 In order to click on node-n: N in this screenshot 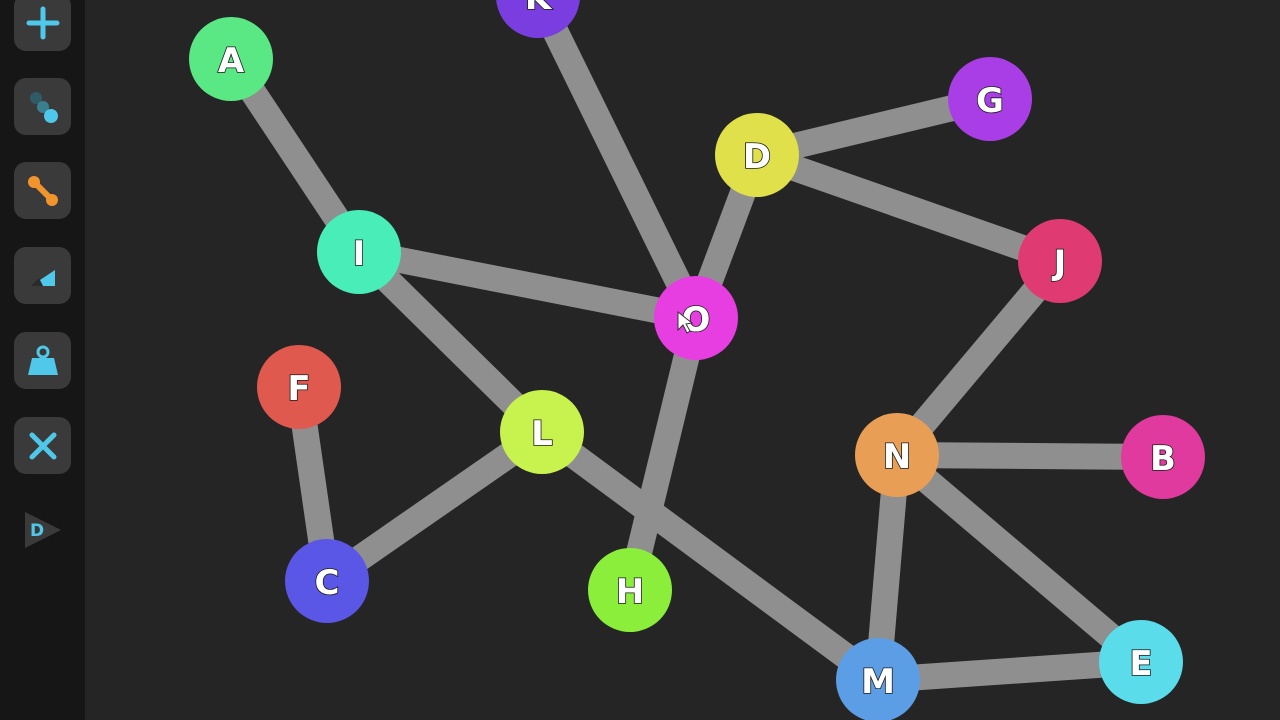, I will do `click(897, 455)`.